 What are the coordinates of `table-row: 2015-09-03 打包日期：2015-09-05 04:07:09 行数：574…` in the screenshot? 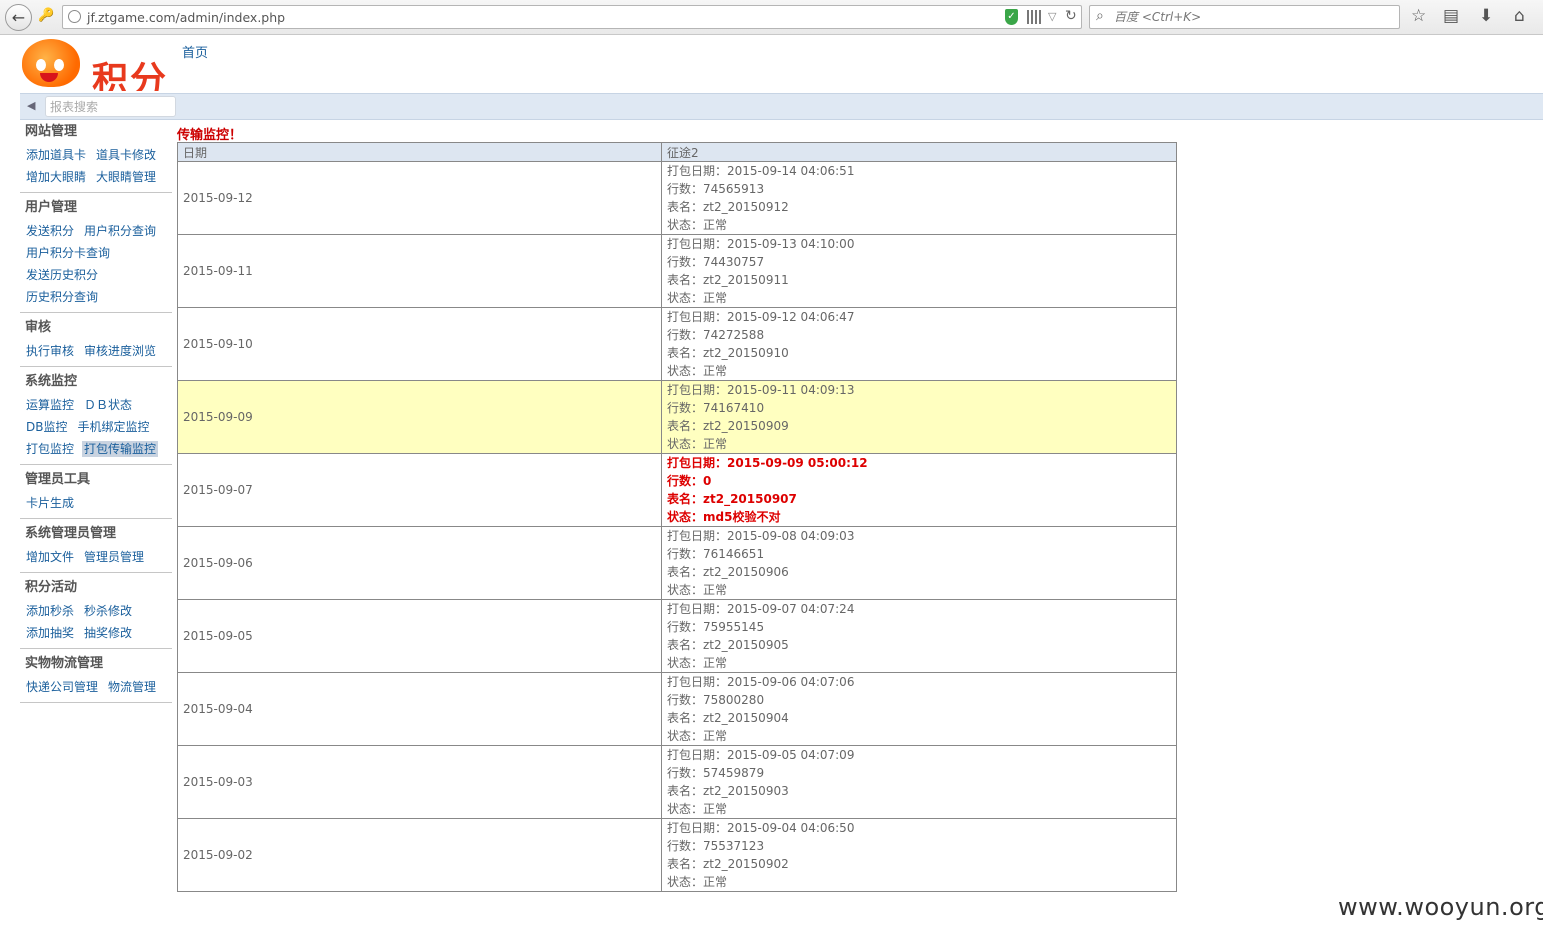 It's located at (677, 782).